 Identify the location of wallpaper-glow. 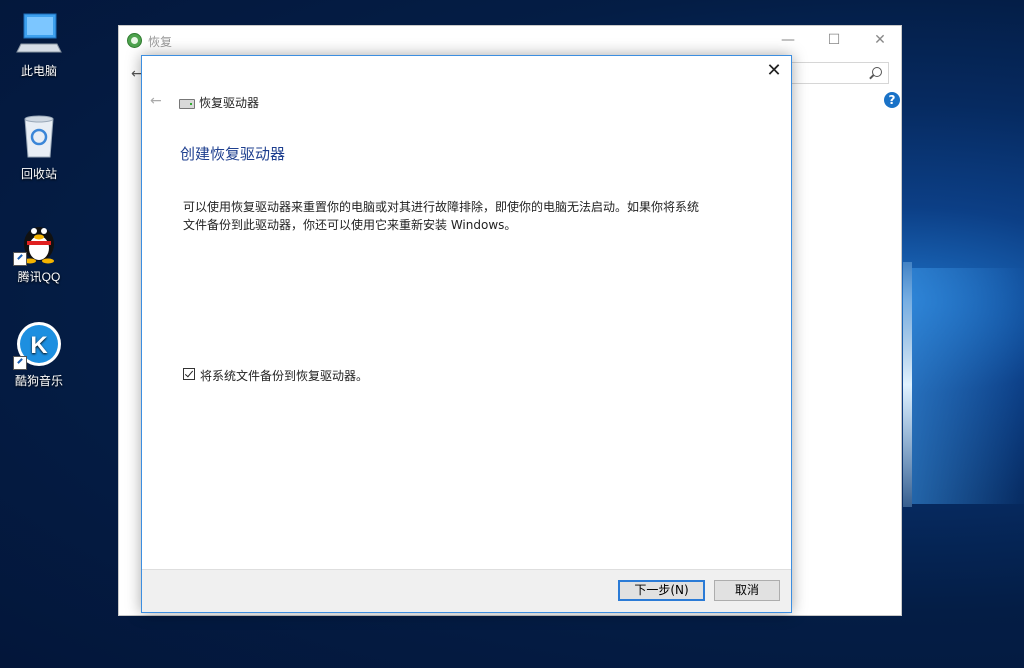
(968, 386).